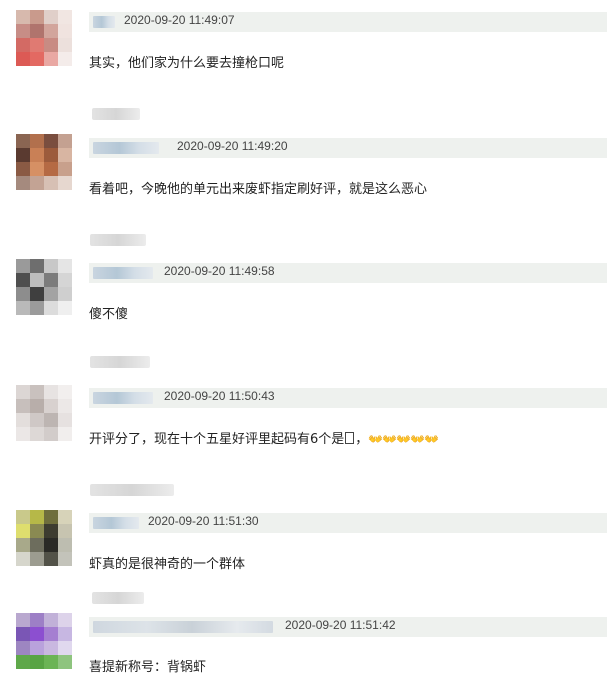  Describe the element at coordinates (362, 439) in the screenshot. I see `comment-text-suffix: ，` at that location.